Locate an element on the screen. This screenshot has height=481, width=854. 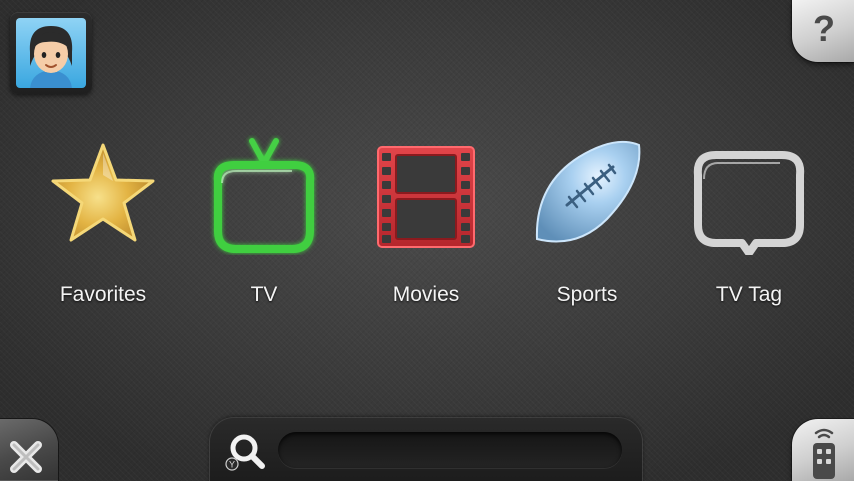
category-sports: Sports is located at coordinates (587, 227).